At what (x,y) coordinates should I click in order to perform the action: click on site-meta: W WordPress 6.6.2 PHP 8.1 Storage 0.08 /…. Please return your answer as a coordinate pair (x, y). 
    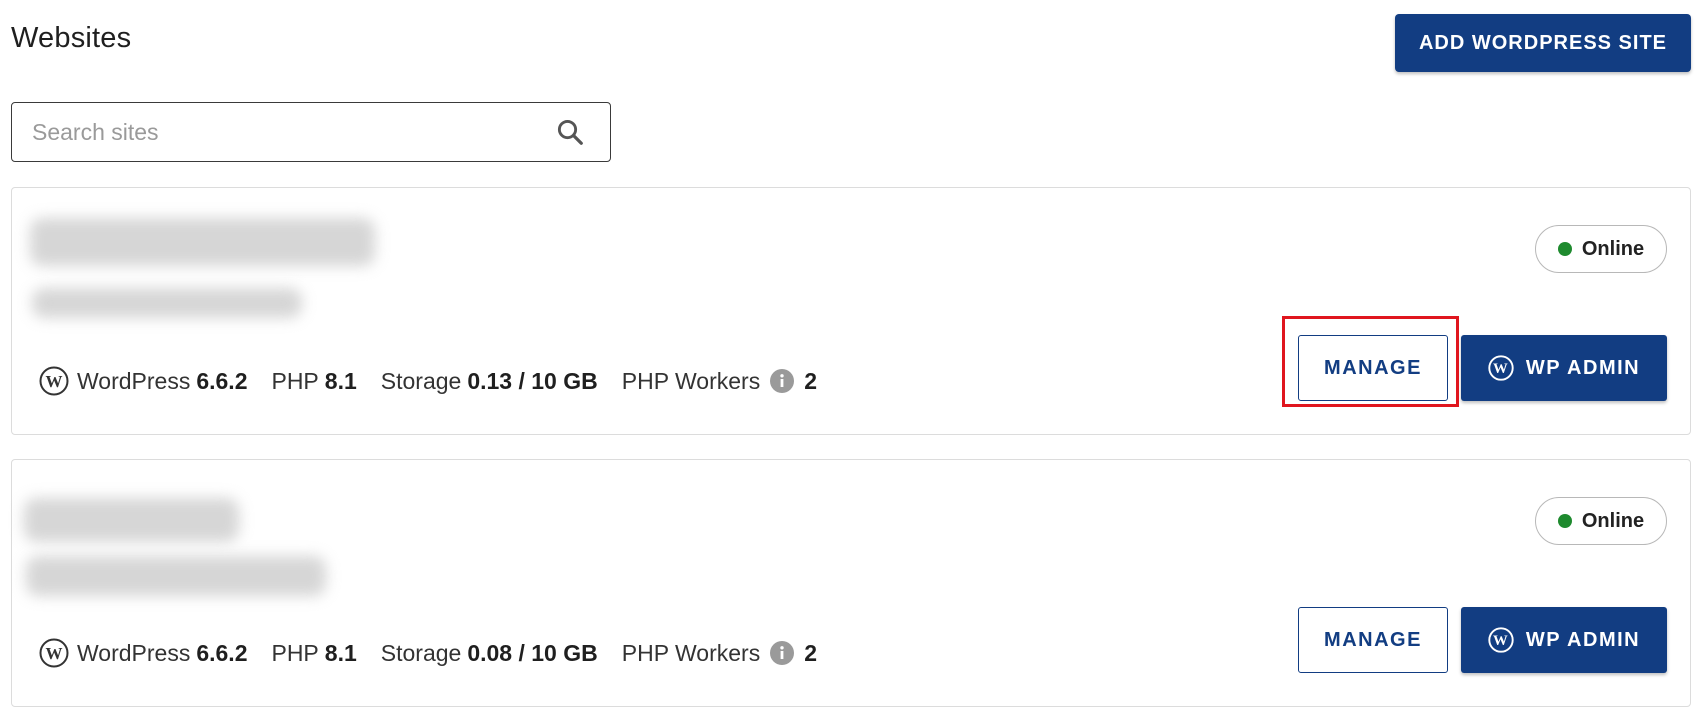
    Looking at the image, I should click on (440, 653).